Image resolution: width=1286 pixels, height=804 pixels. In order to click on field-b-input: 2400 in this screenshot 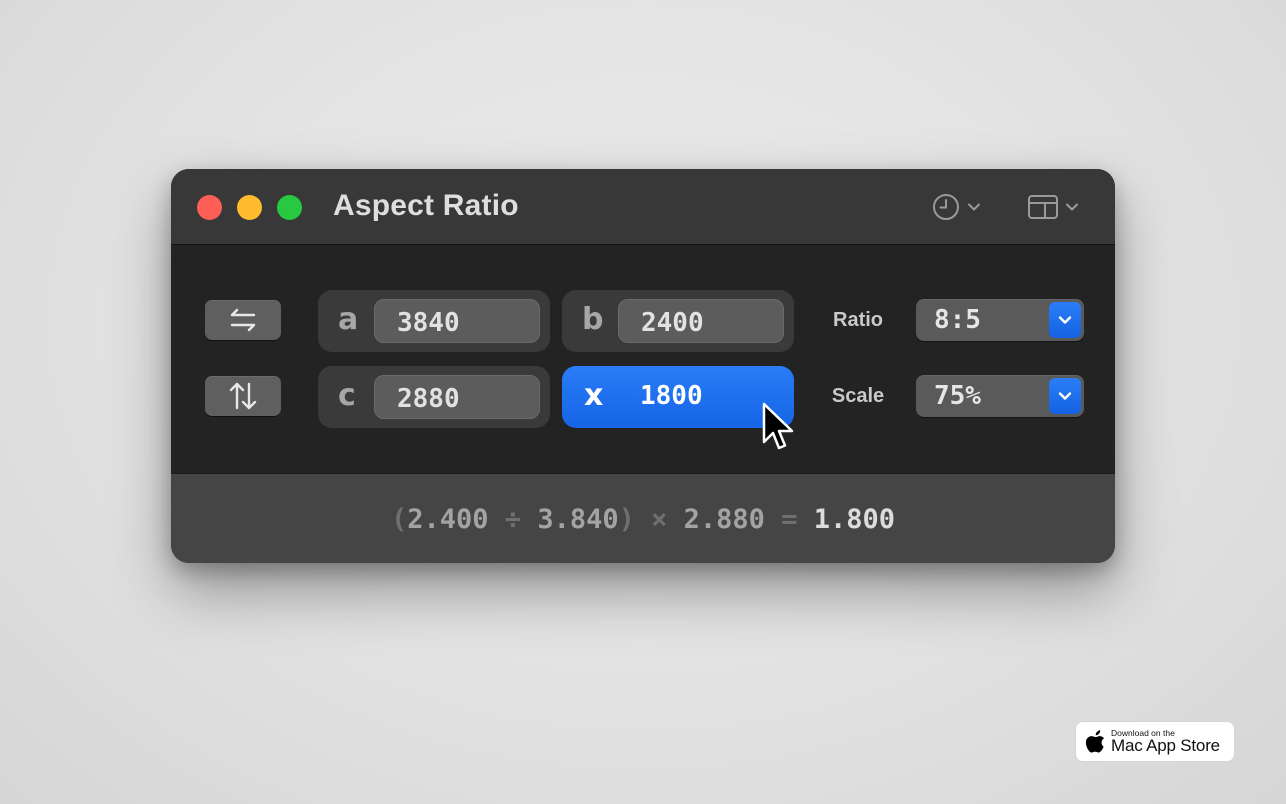, I will do `click(701, 321)`.